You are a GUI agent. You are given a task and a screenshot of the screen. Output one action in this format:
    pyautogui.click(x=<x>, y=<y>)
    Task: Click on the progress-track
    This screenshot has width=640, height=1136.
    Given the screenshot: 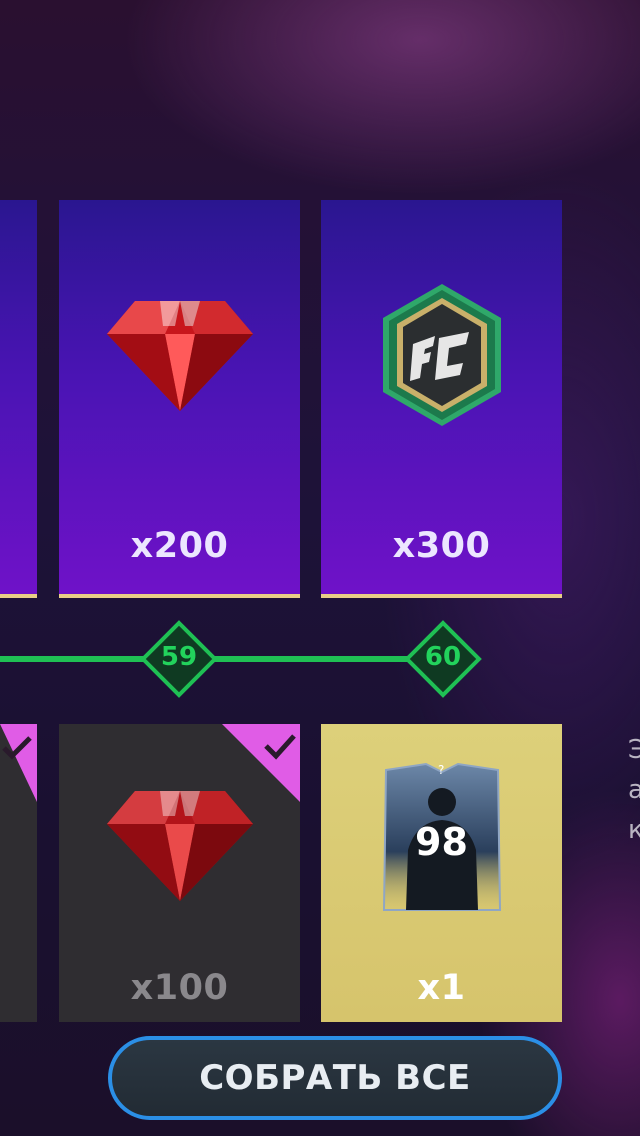 What is the action you would take?
    pyautogui.click(x=222, y=659)
    